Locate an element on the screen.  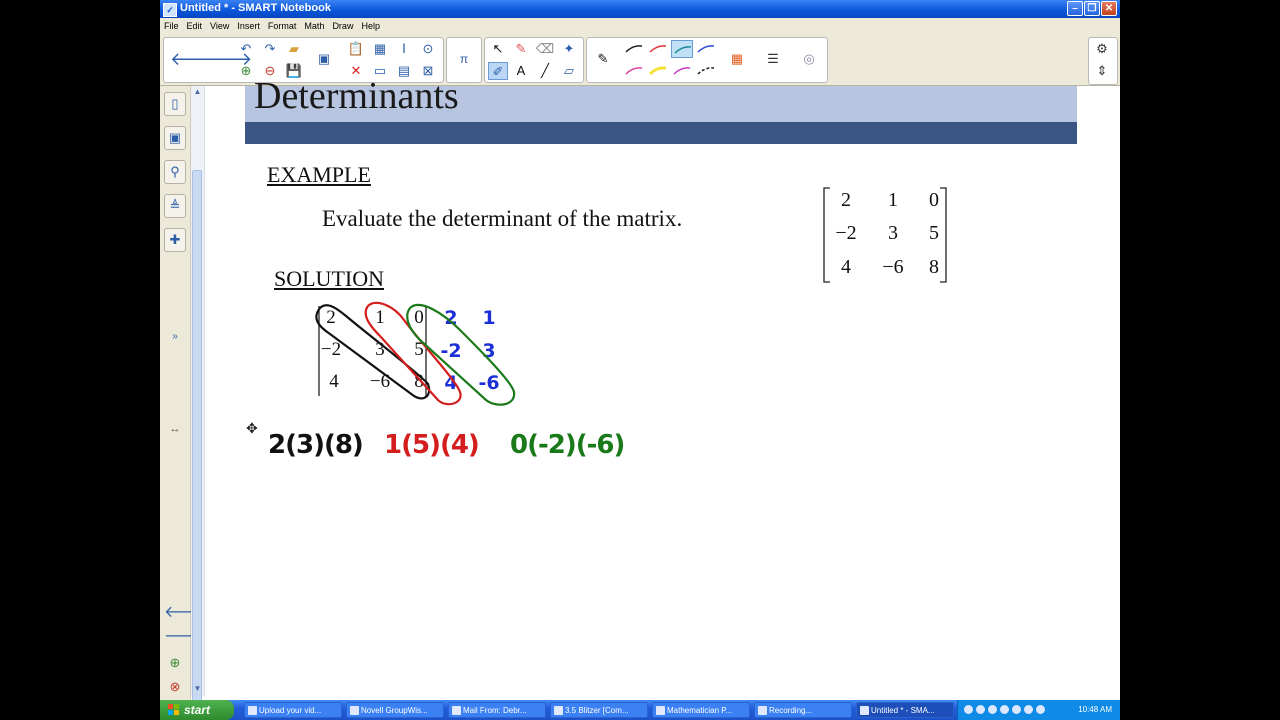
math-pi-icon: π is located at coordinates (464, 59).